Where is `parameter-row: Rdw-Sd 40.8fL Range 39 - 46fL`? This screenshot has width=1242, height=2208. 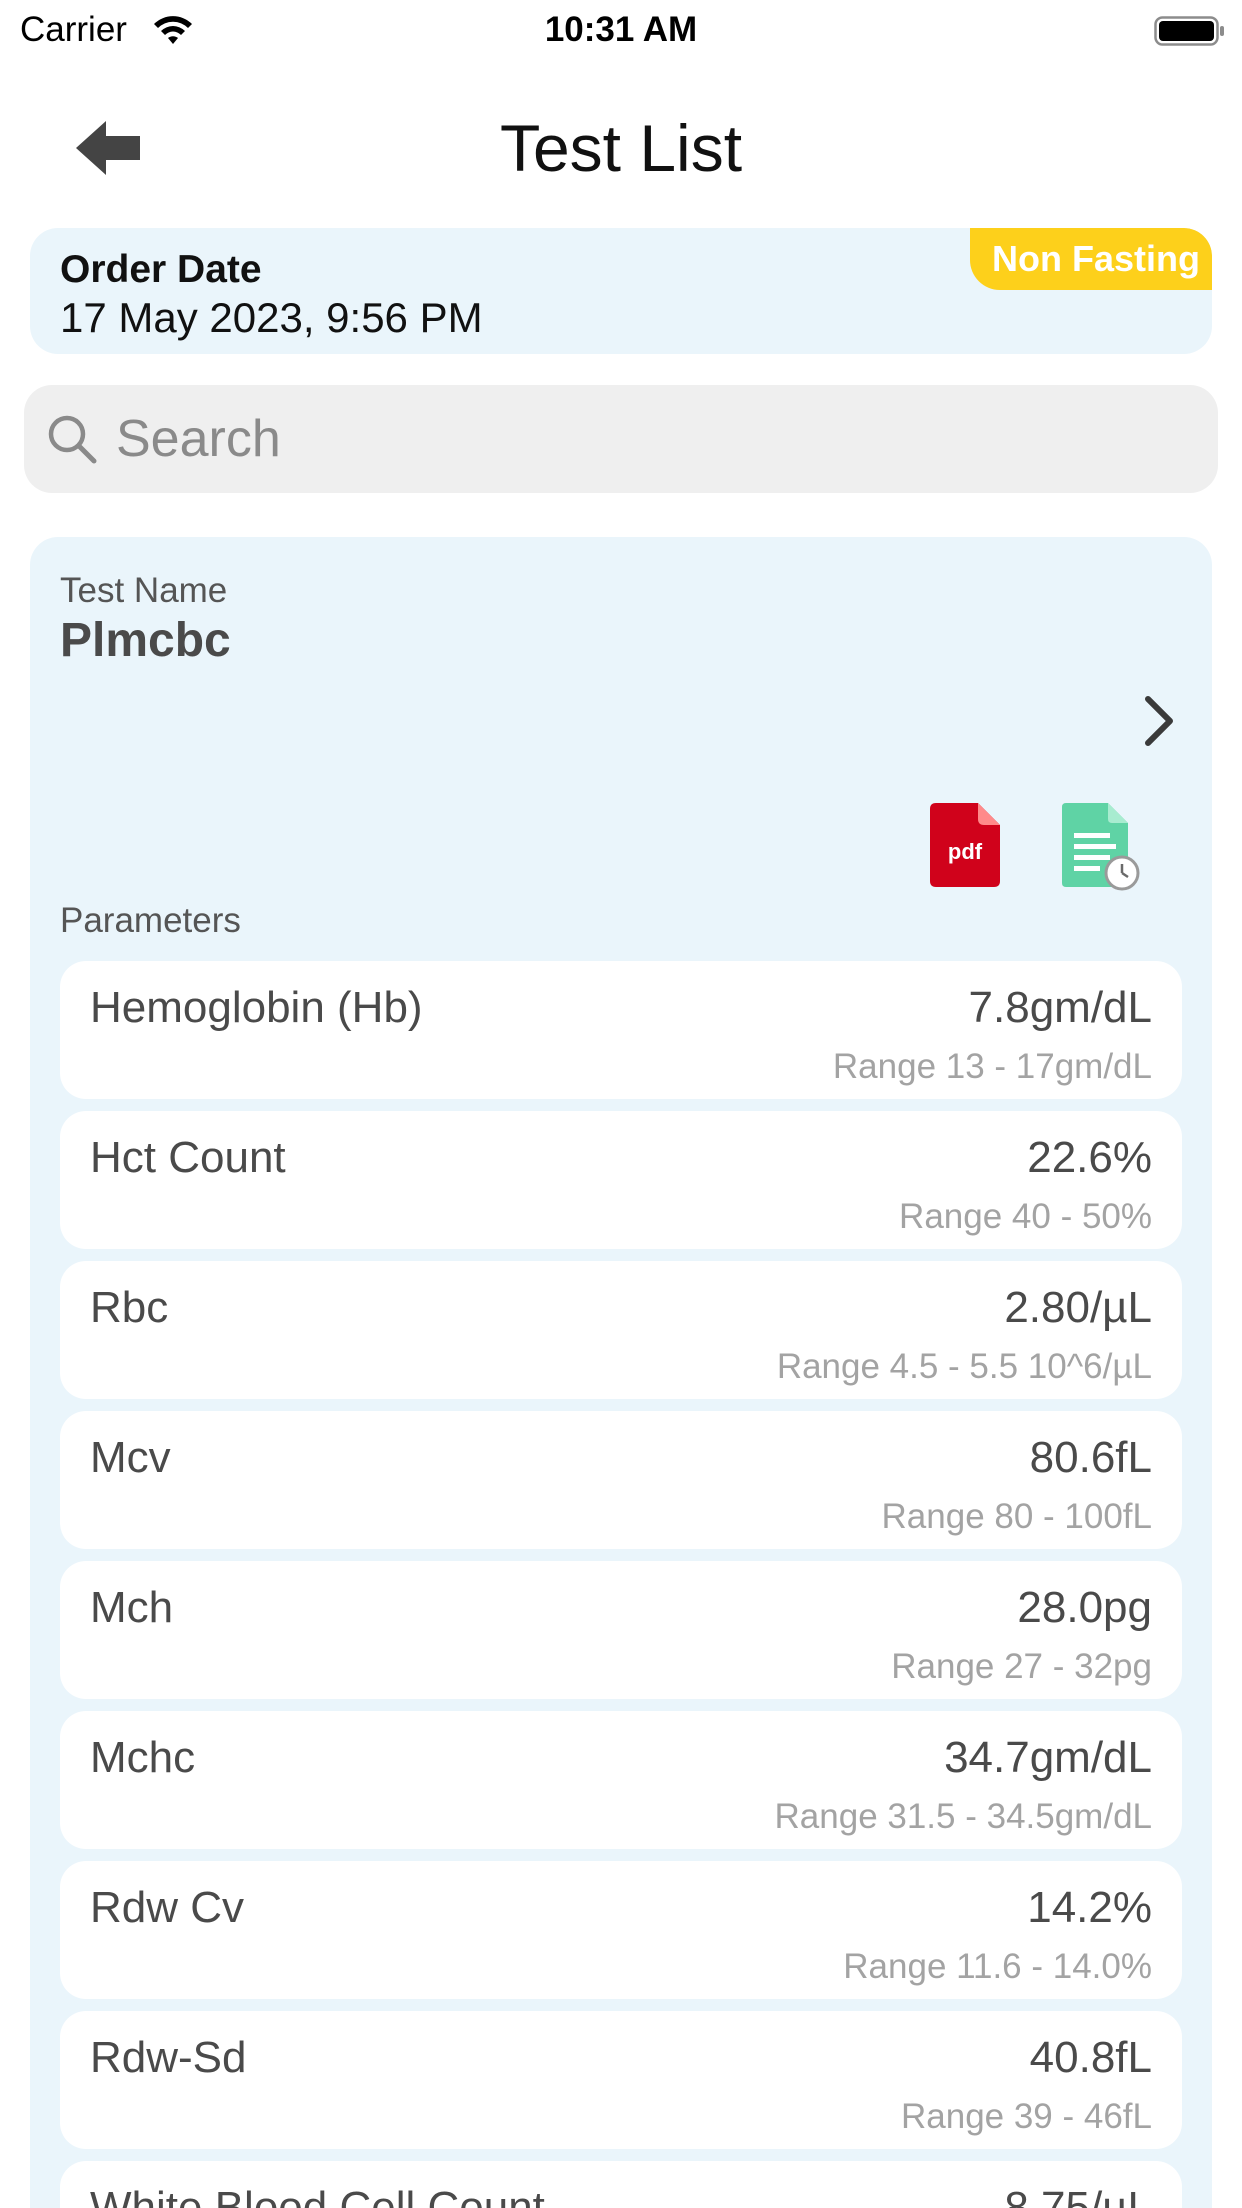 parameter-row: Rdw-Sd 40.8fL Range 39 - 46fL is located at coordinates (621, 2080).